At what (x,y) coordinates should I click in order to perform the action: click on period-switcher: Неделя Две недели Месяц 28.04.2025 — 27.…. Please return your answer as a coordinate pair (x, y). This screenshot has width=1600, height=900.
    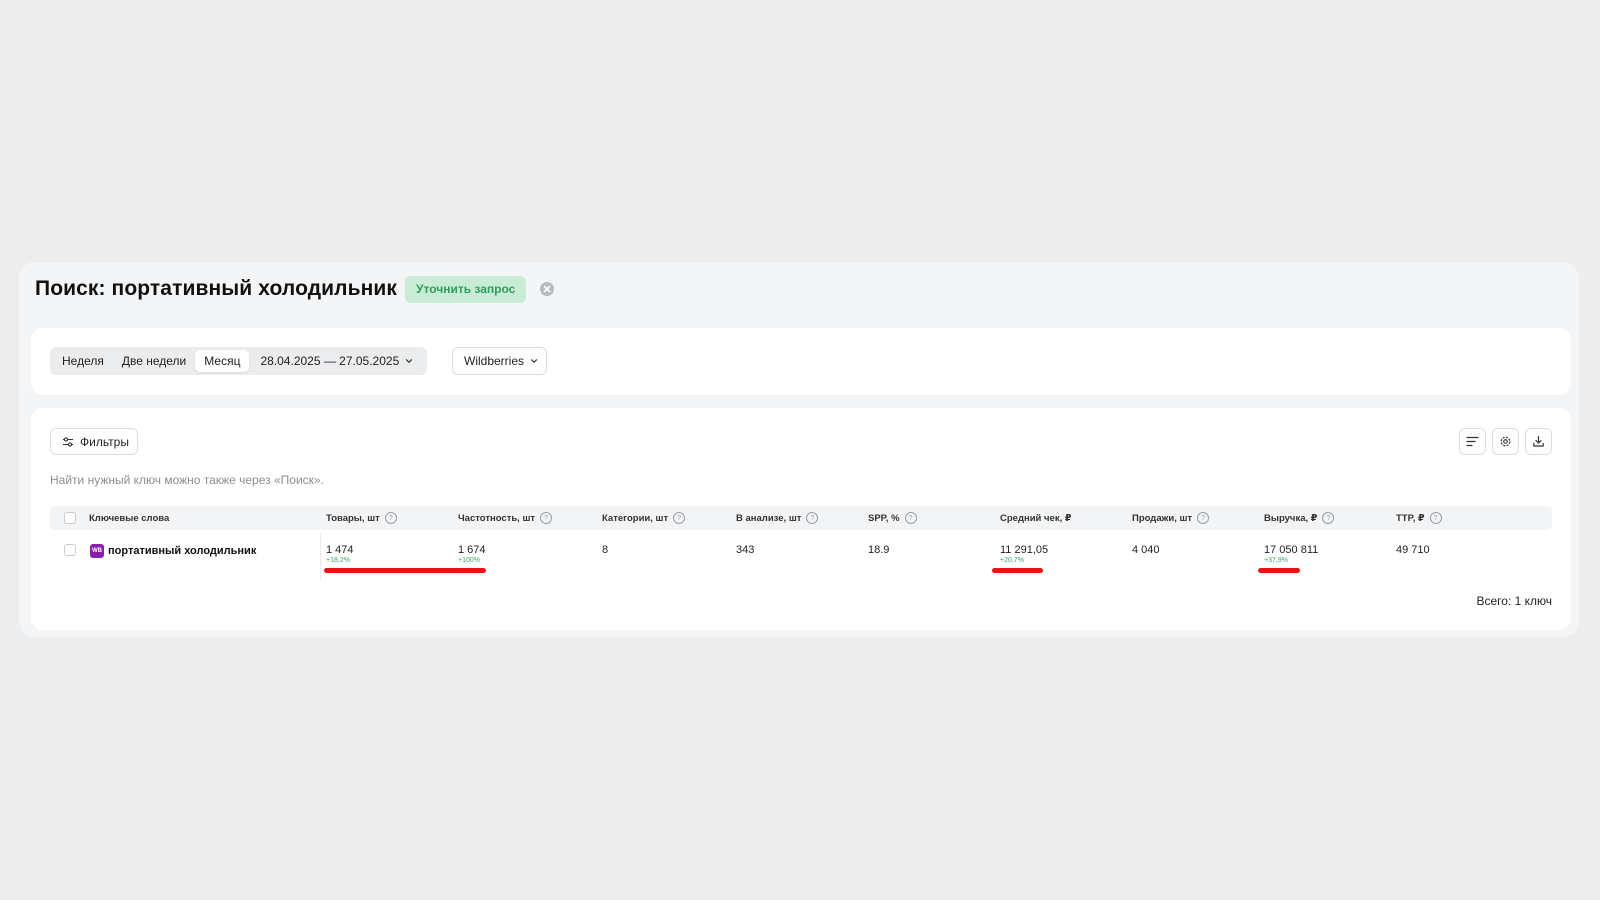
    Looking at the image, I should click on (238, 361).